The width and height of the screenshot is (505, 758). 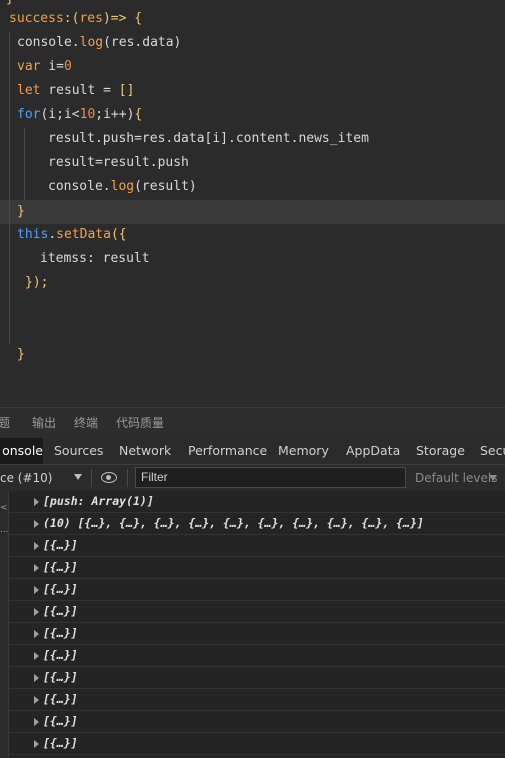 What do you see at coordinates (122, 186) in the screenshot?
I see `code-line-8: console.log(result)` at bounding box center [122, 186].